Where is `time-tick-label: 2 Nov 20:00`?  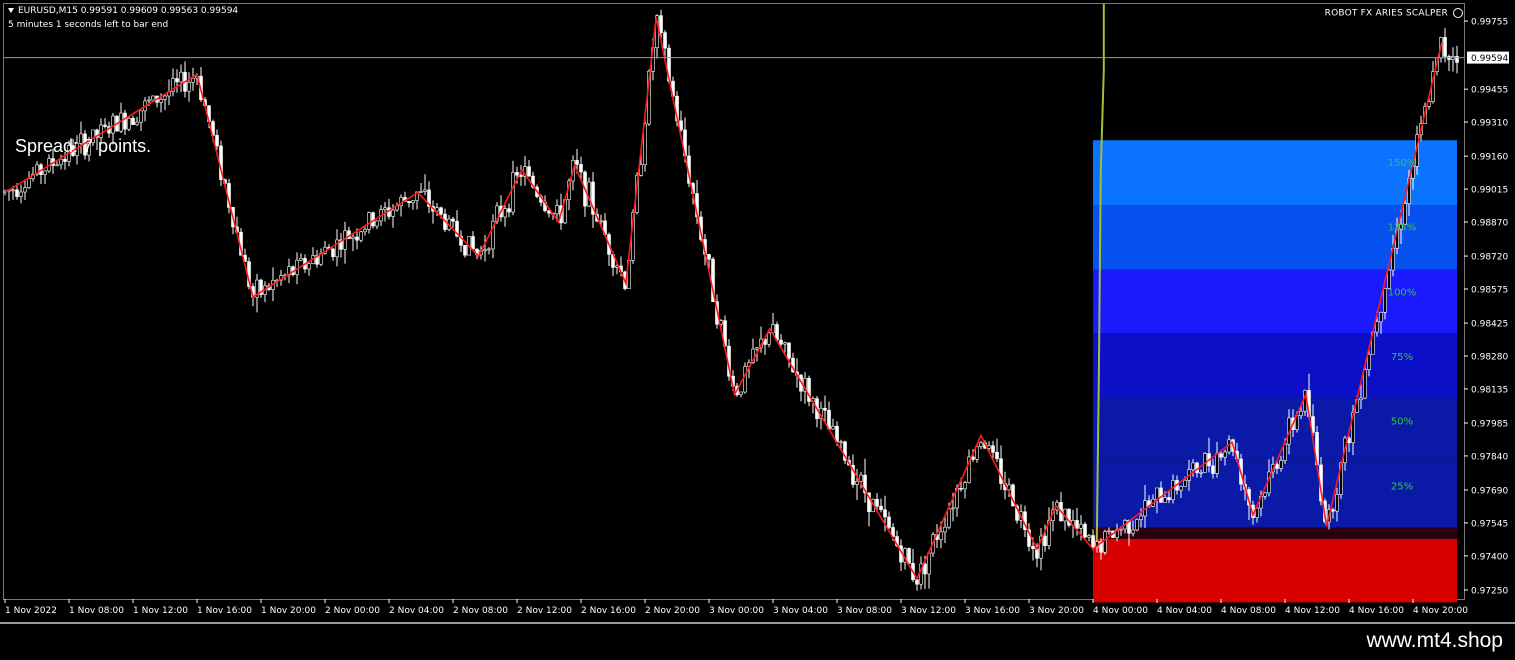 time-tick-label: 2 Nov 20:00 is located at coordinates (672, 611).